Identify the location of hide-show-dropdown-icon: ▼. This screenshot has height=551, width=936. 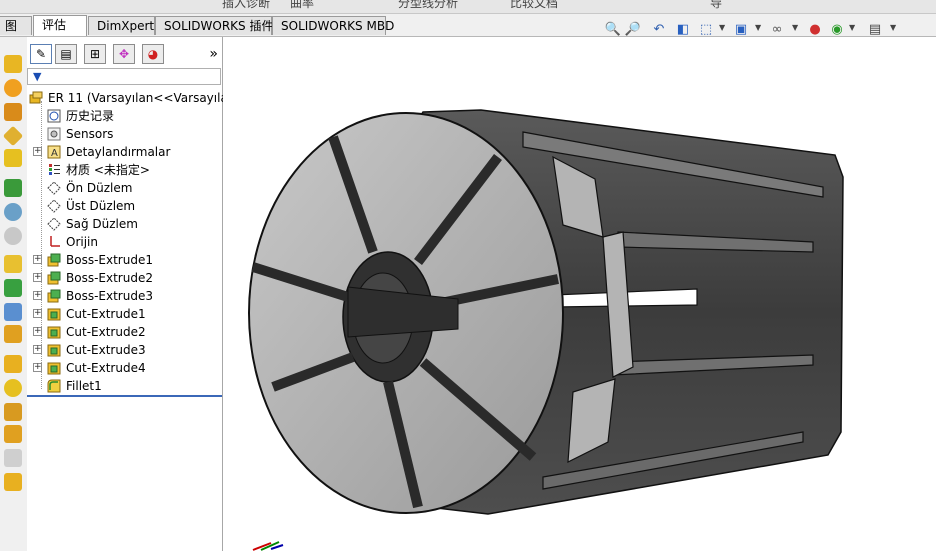
(795, 27).